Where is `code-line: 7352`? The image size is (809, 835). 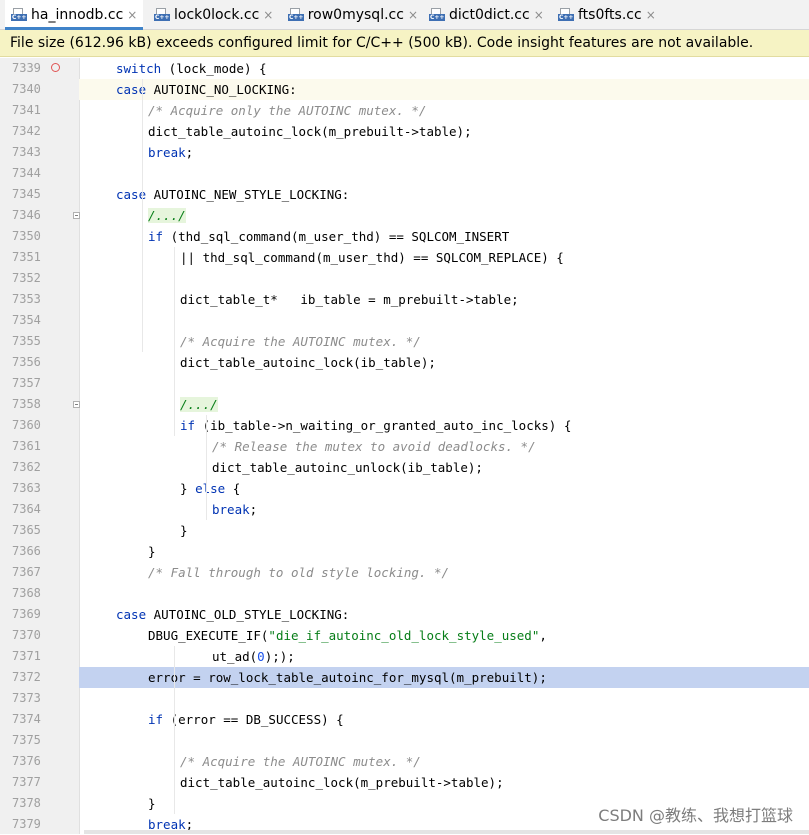 code-line: 7352 is located at coordinates (404, 278).